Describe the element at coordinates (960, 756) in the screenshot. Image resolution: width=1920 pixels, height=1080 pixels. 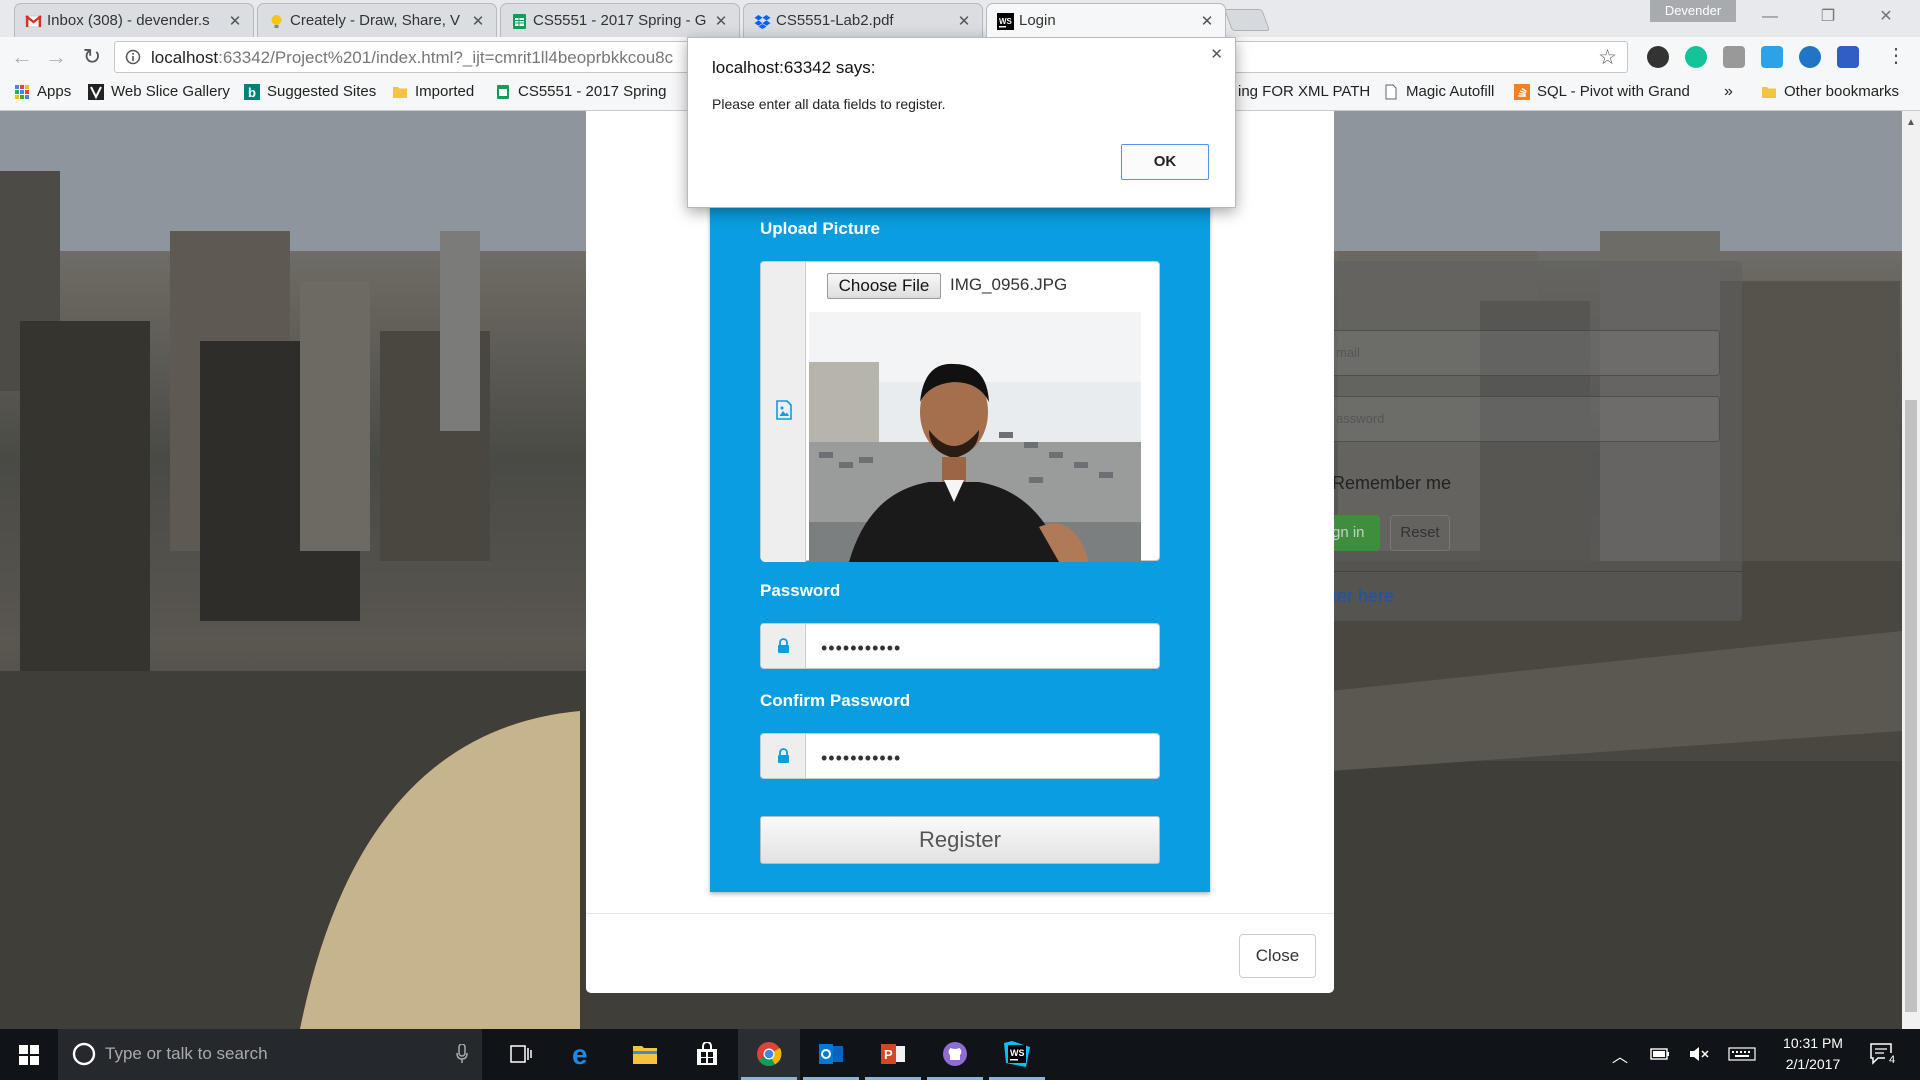
I see `confirm-password-field: •••••••••••` at that location.